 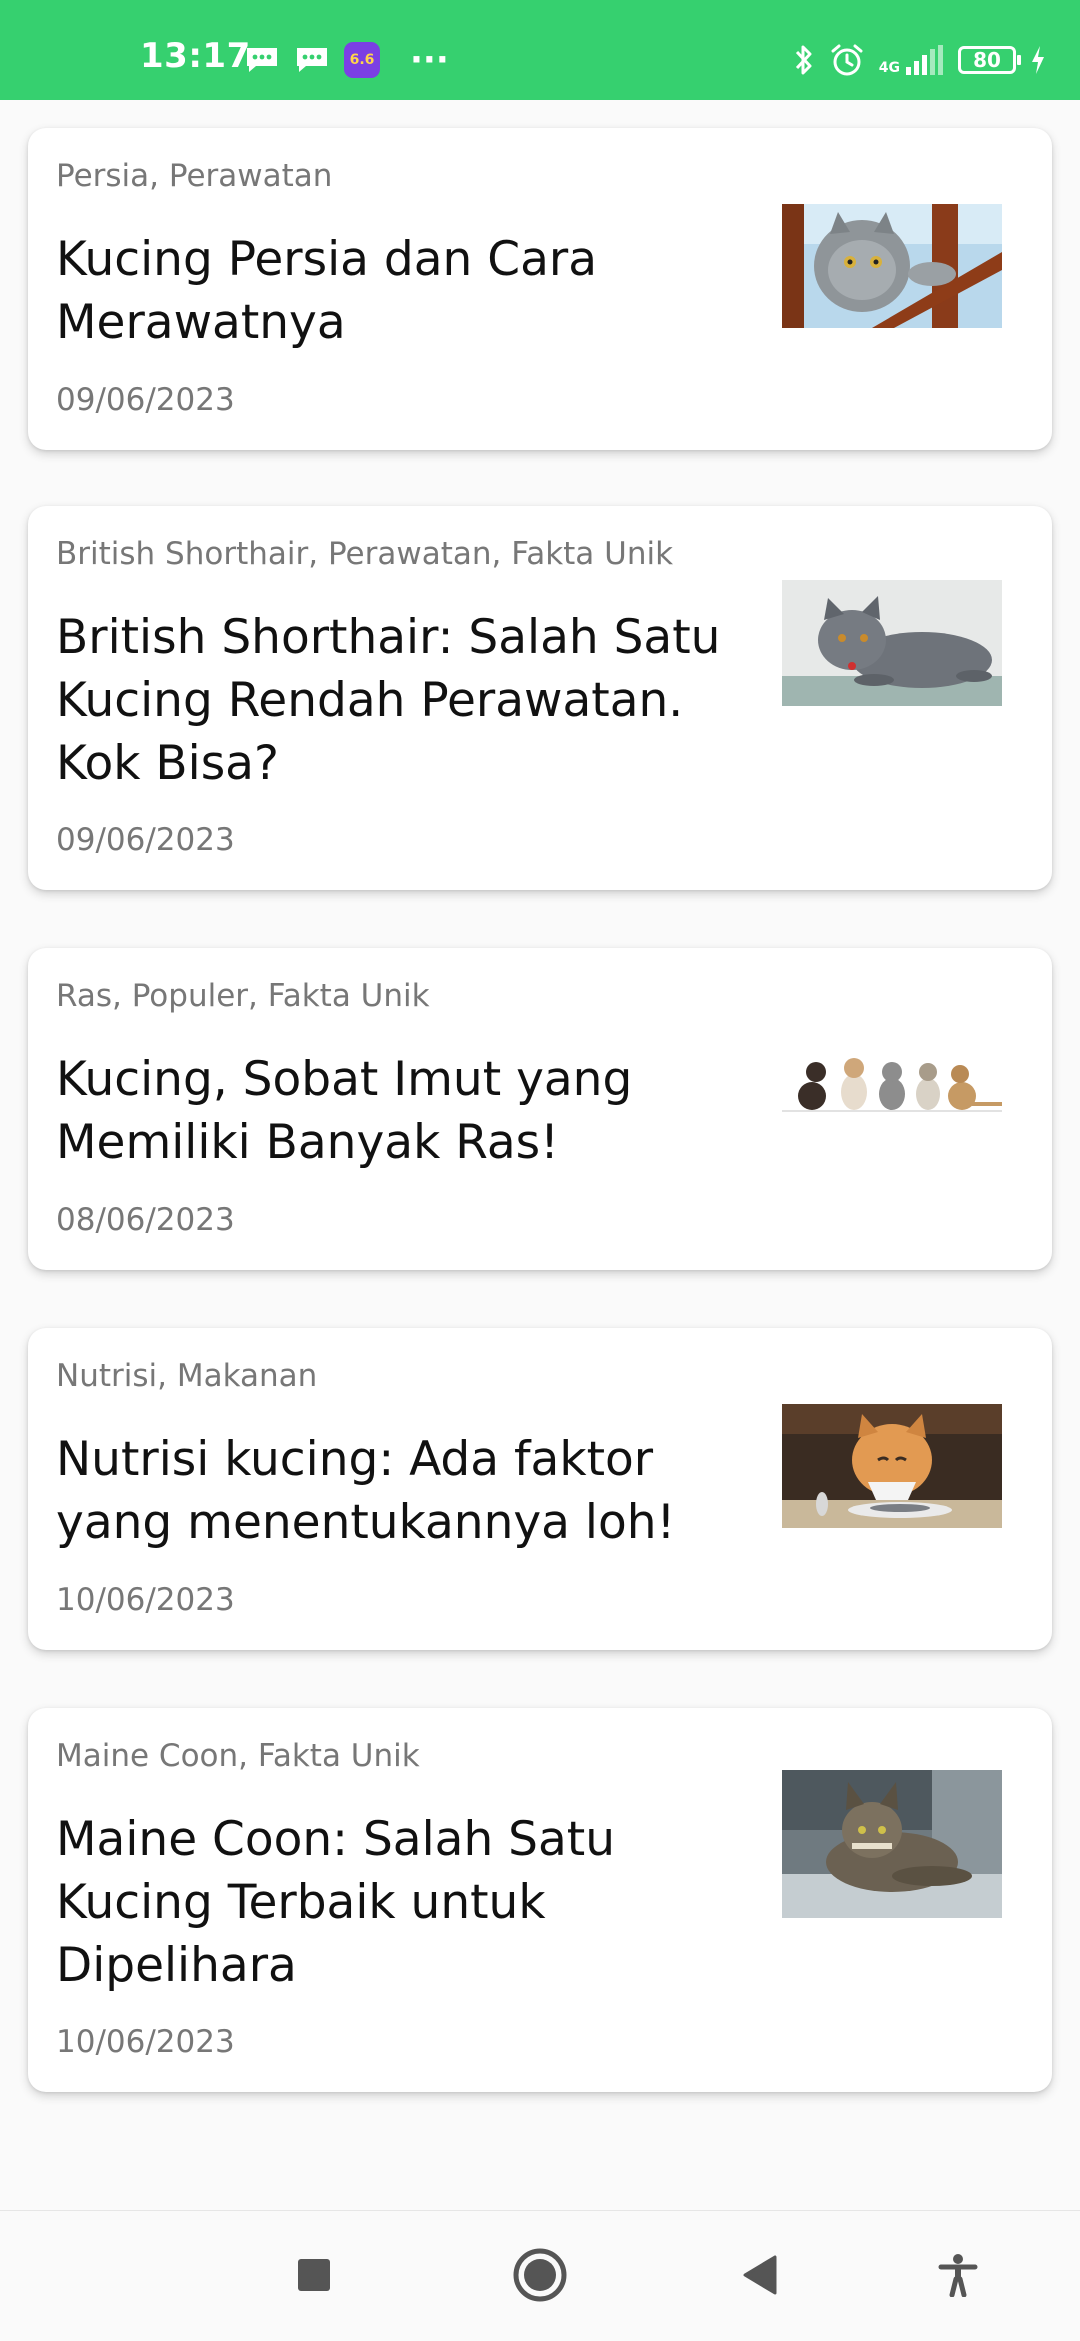 I want to click on article-tags: Nutrisi, Makanan, so click(x=187, y=1376).